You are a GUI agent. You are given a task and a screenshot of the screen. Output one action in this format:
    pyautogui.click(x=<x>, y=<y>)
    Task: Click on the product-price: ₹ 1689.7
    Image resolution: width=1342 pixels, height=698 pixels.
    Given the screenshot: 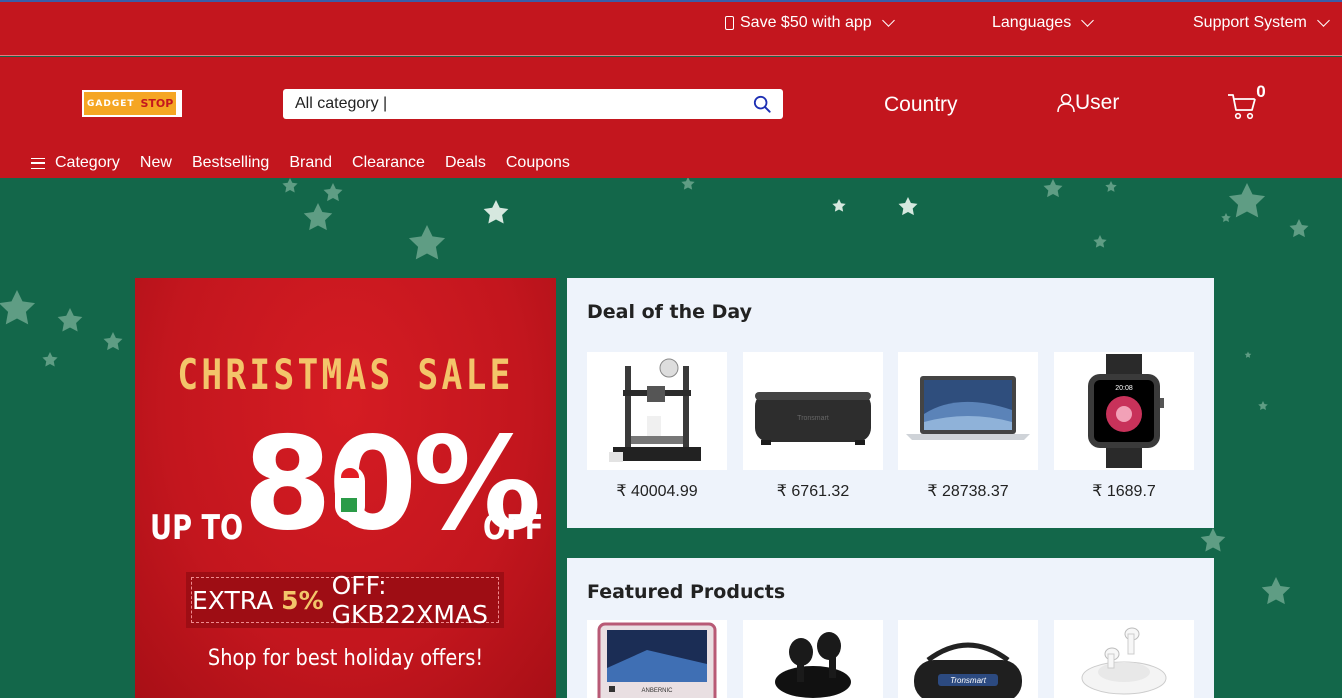 What is the action you would take?
    pyautogui.click(x=1124, y=491)
    